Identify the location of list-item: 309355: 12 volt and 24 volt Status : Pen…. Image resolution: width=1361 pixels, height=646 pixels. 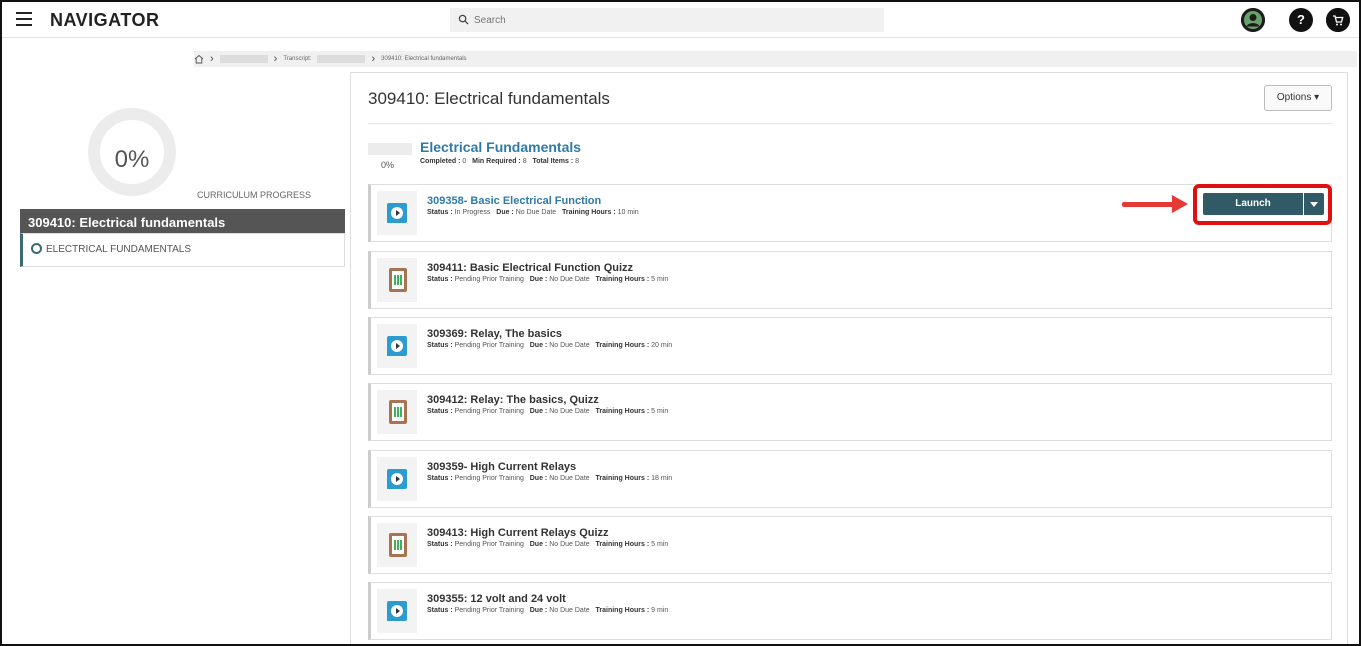
(850, 611).